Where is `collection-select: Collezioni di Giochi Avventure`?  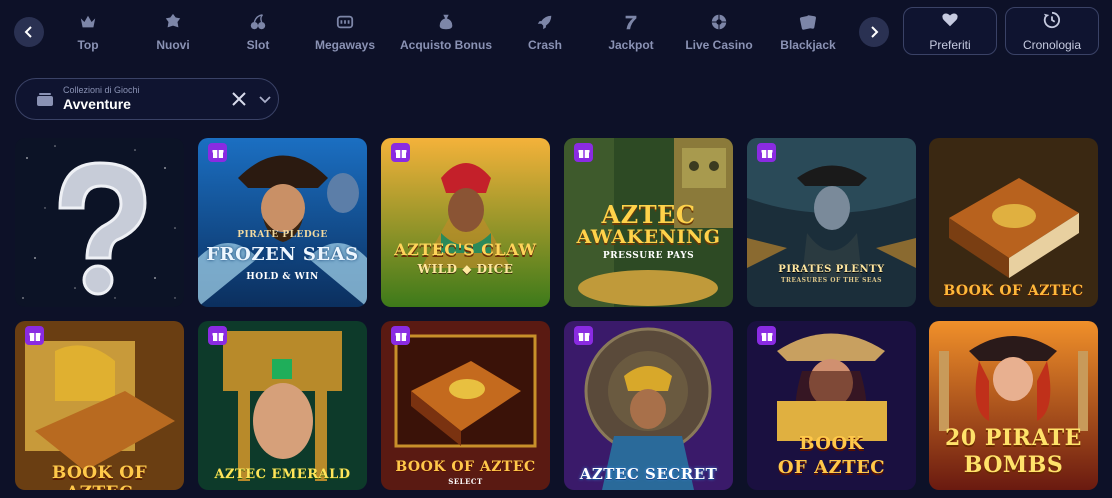
collection-select: Collezioni di Giochi Avventure is located at coordinates (147, 99).